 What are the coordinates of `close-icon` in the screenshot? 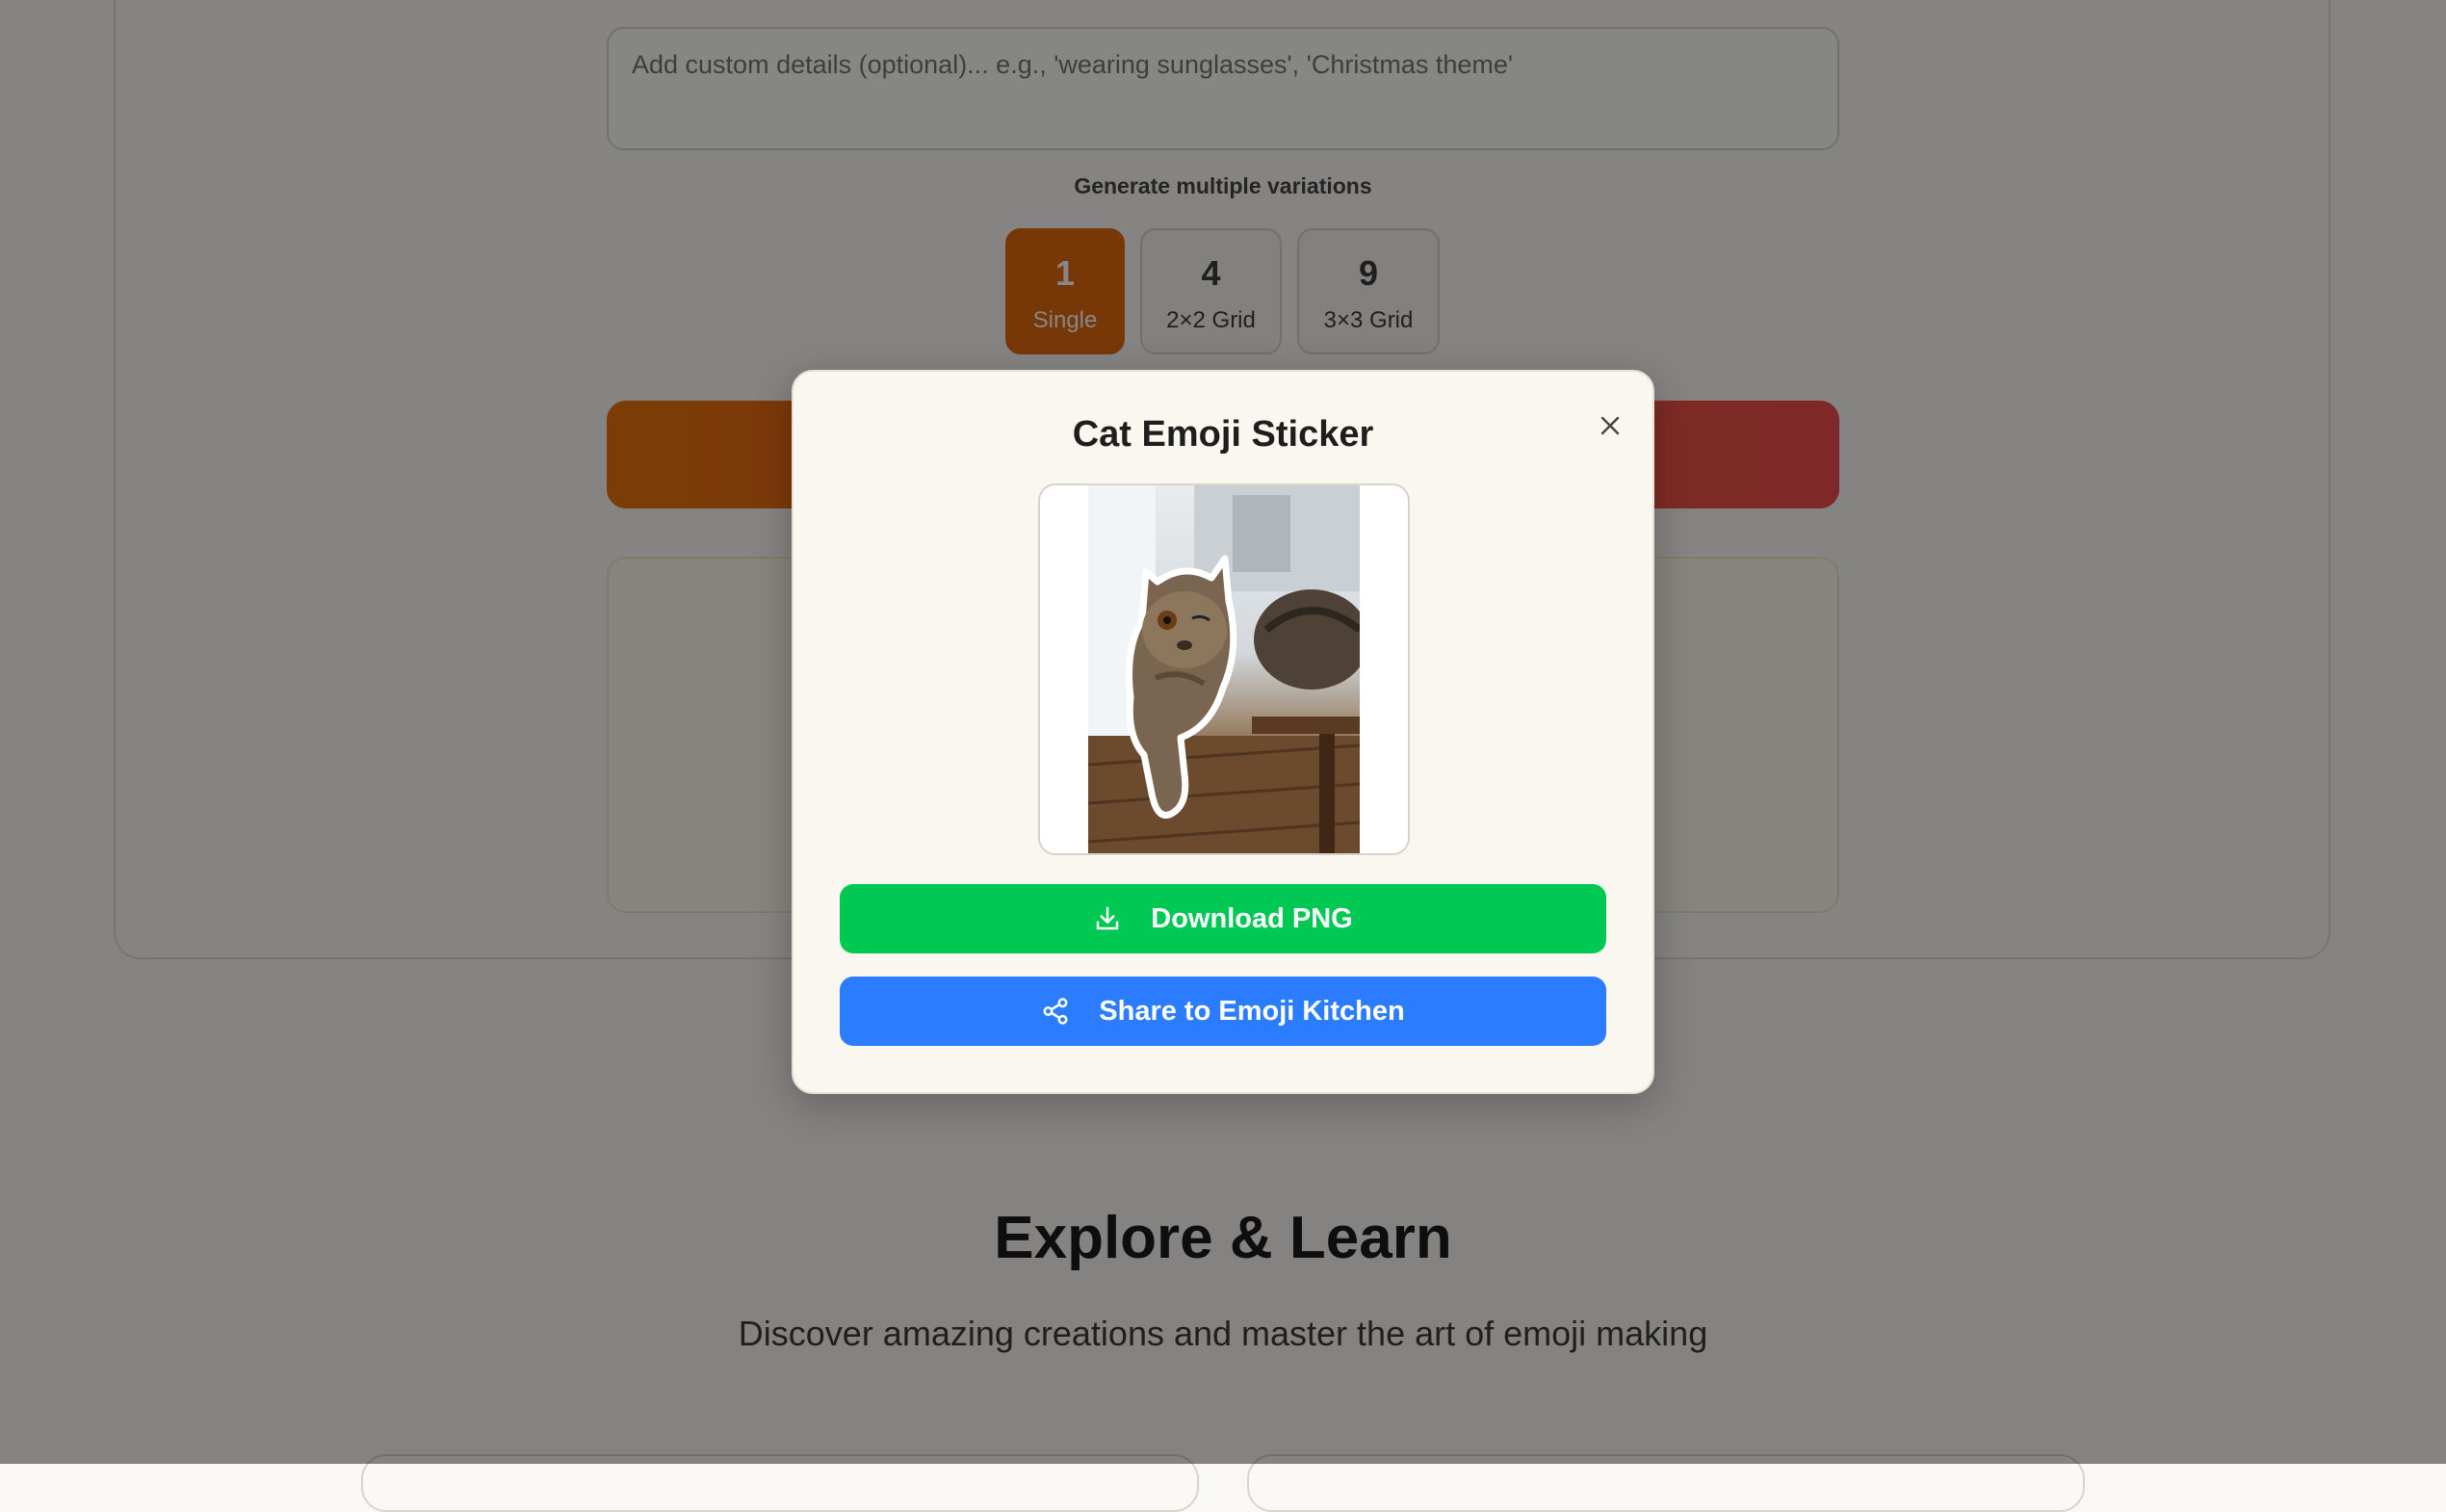 It's located at (1610, 426).